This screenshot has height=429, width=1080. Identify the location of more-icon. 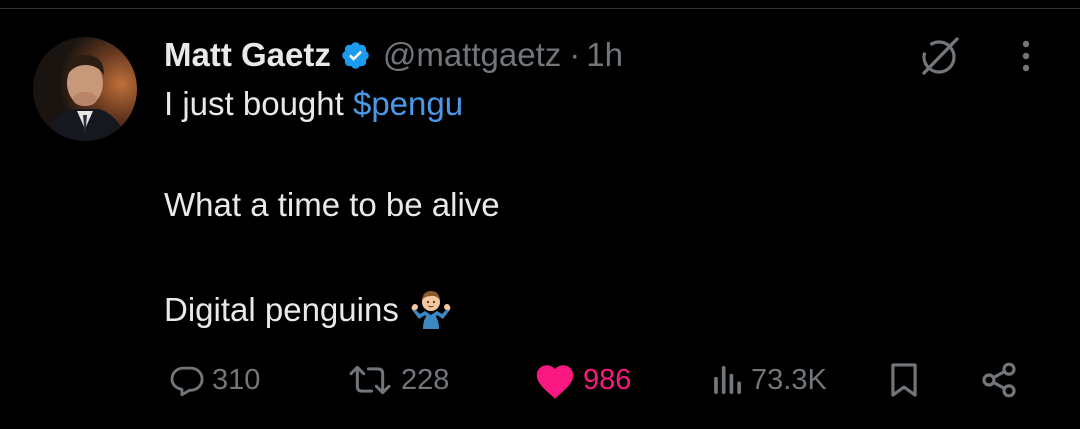
(1026, 58).